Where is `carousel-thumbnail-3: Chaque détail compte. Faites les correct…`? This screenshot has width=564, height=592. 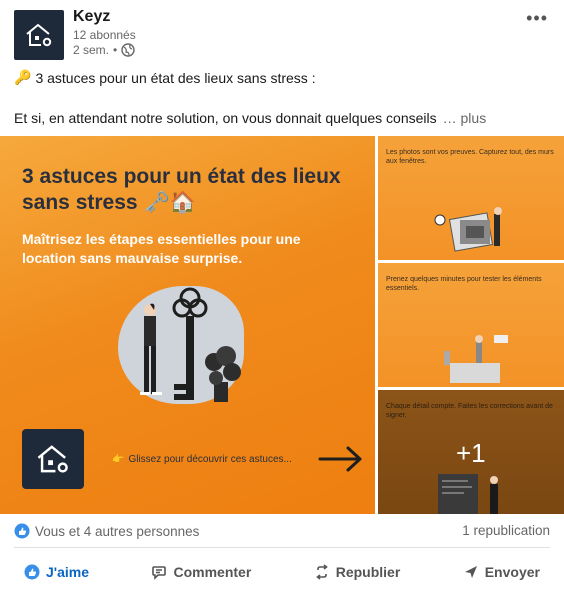
carousel-thumbnail-3: Chaque détail compte. Faites les correct… is located at coordinates (471, 452).